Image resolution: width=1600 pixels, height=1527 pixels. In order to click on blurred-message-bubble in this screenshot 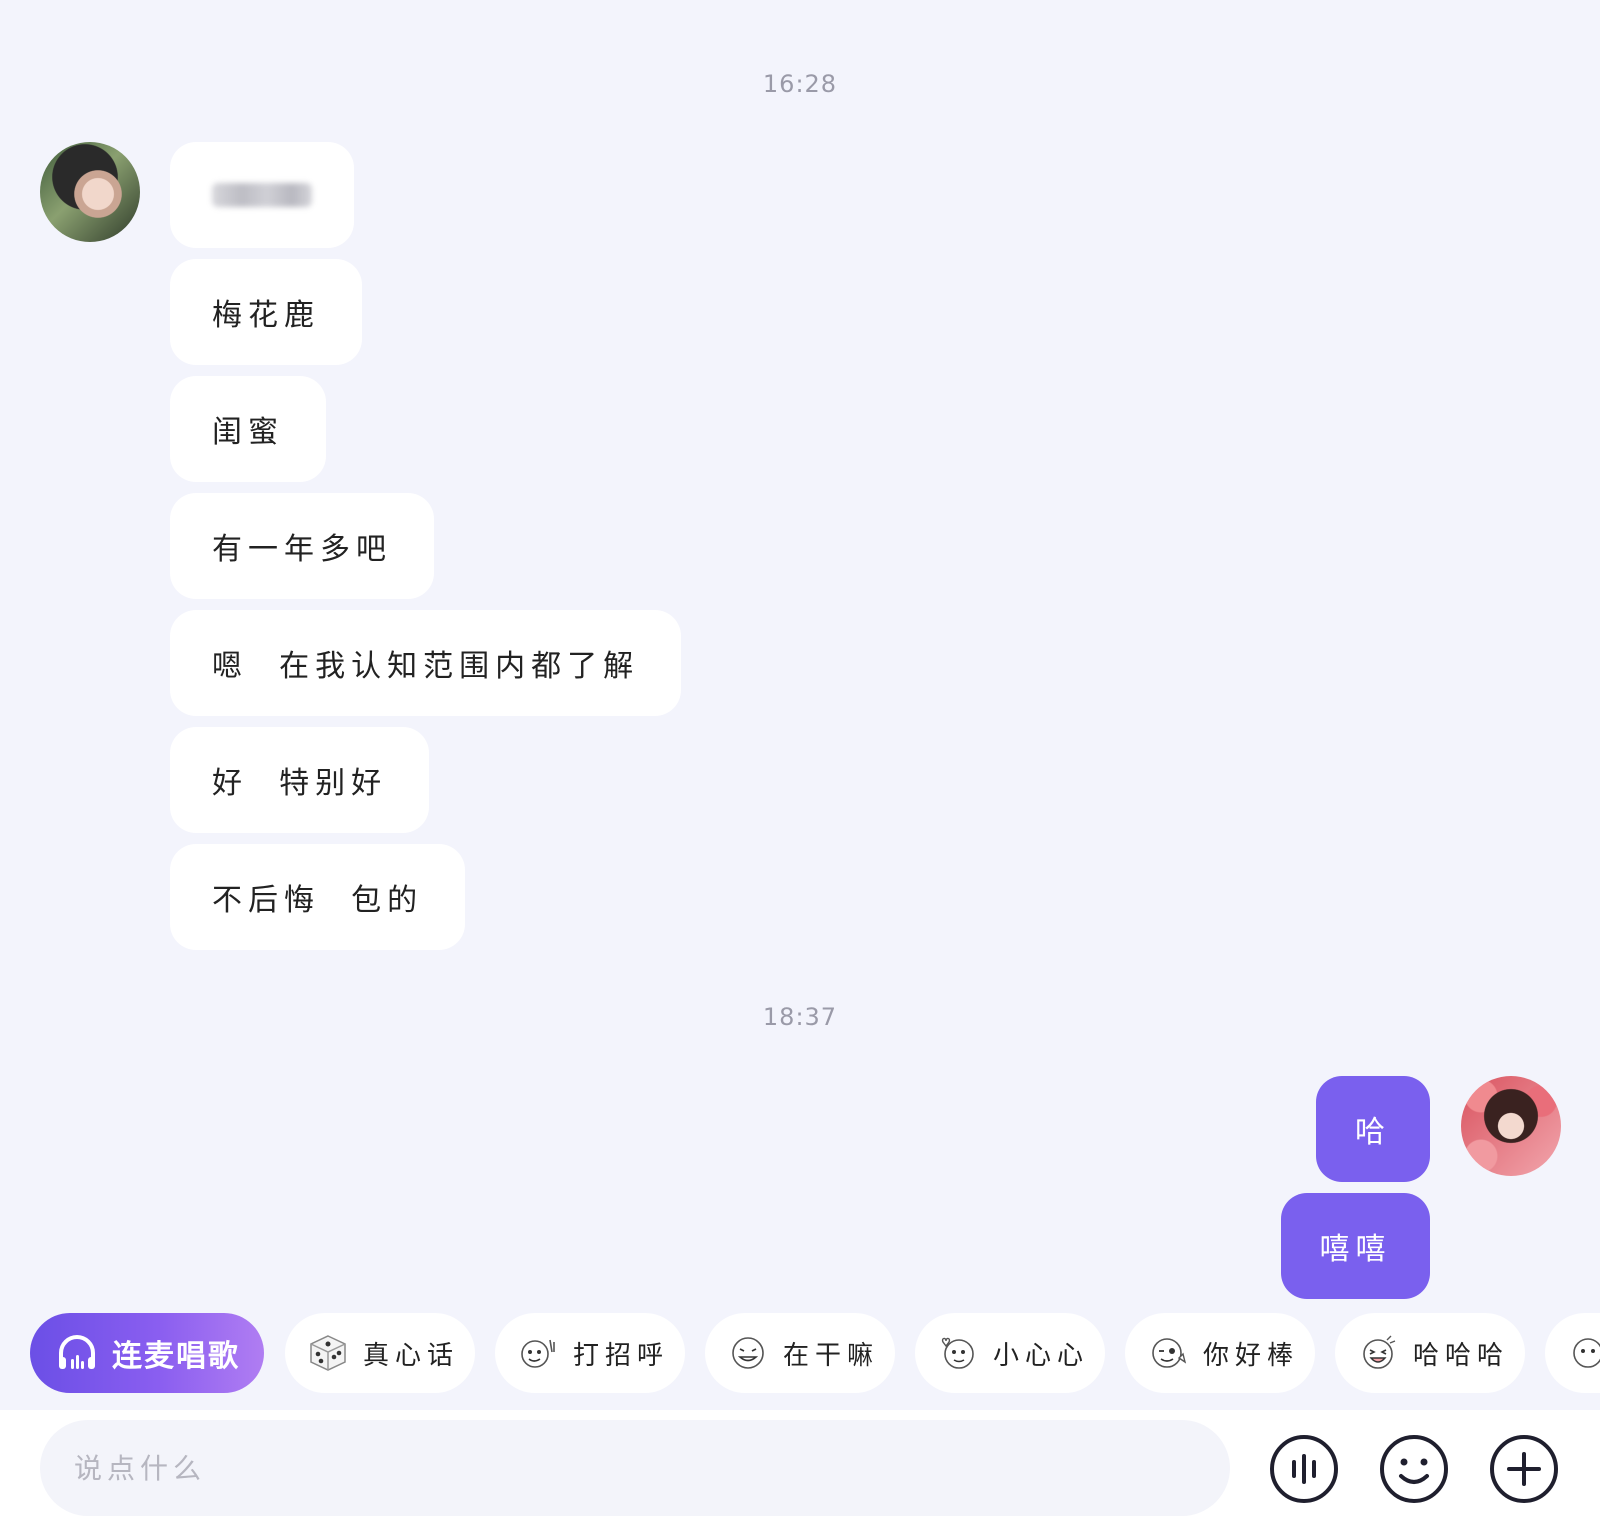, I will do `click(262, 195)`.